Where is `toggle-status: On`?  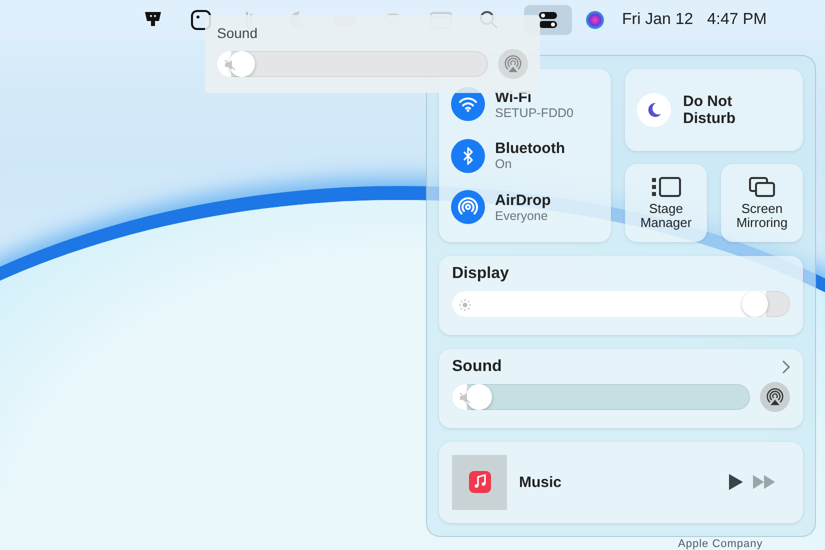 toggle-status: On is located at coordinates (504, 164).